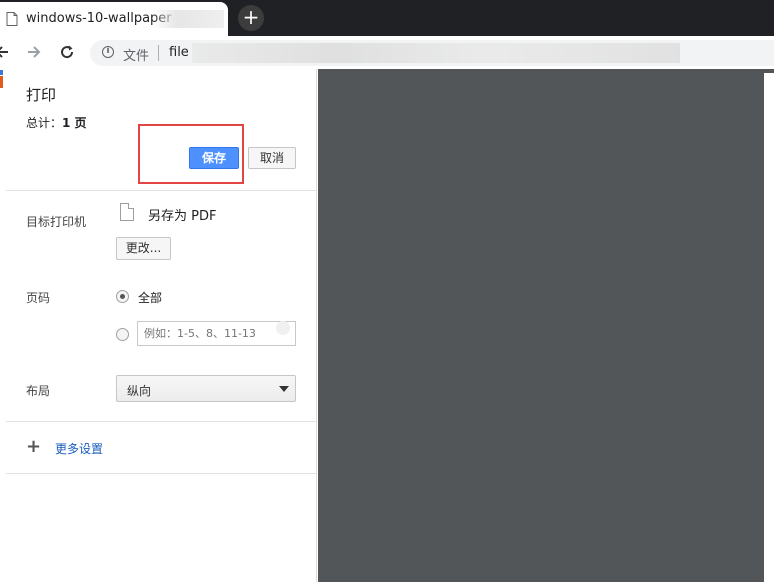  What do you see at coordinates (284, 389) in the screenshot?
I see `chevron-down-icon` at bounding box center [284, 389].